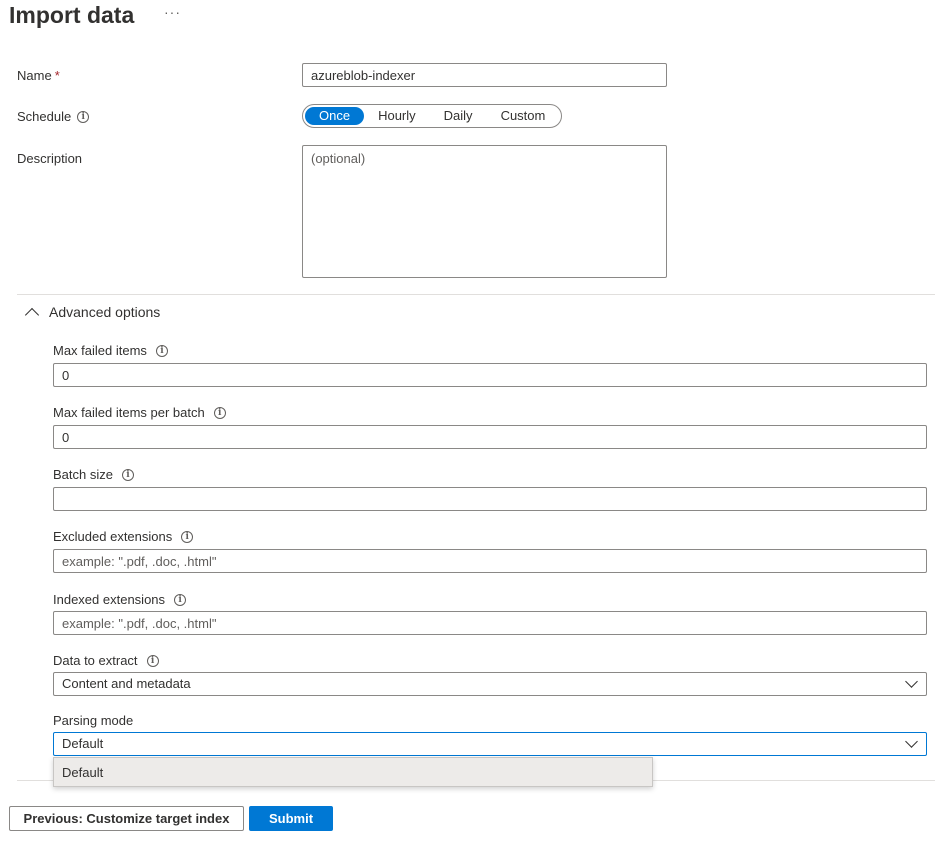 This screenshot has height=843, width=944. I want to click on parsing-mode-dropdown: Default, so click(490, 744).